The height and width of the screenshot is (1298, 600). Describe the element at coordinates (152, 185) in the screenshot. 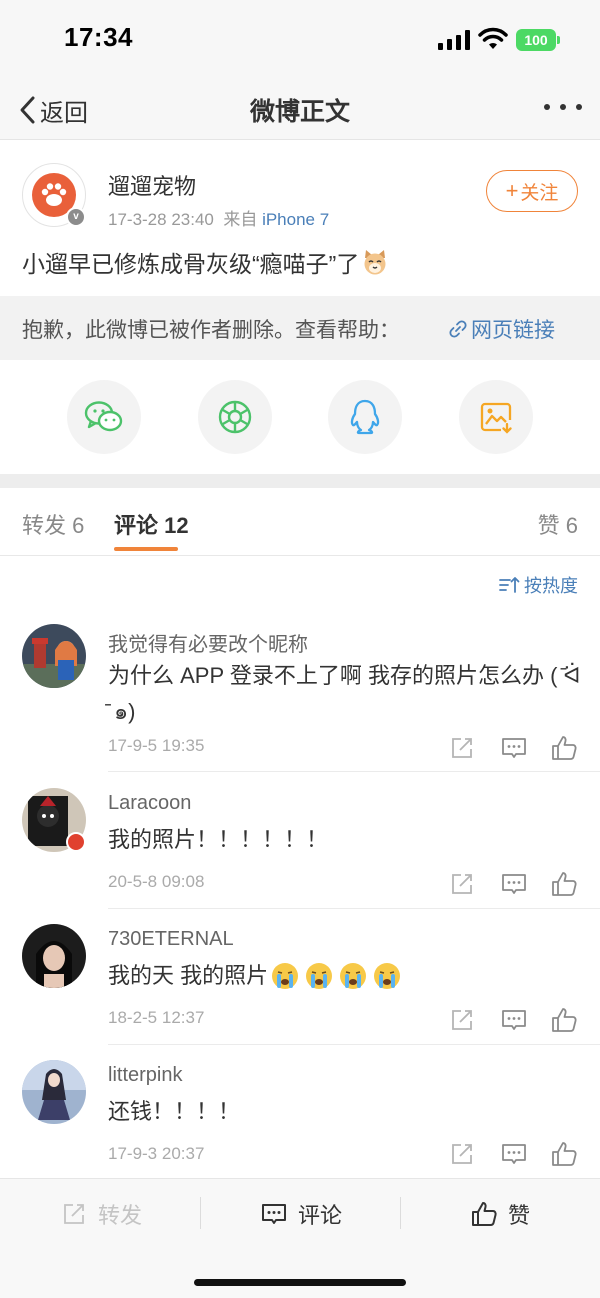

I see `author-name: 遛遛宠物` at that location.